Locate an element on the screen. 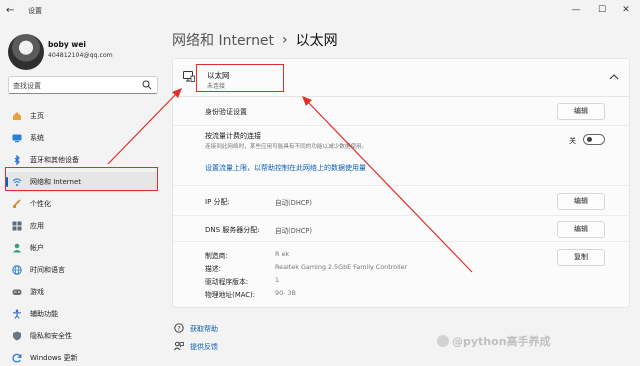 Image resolution: width=640 pixels, height=366 pixels. help-icon: ? is located at coordinates (179, 328).